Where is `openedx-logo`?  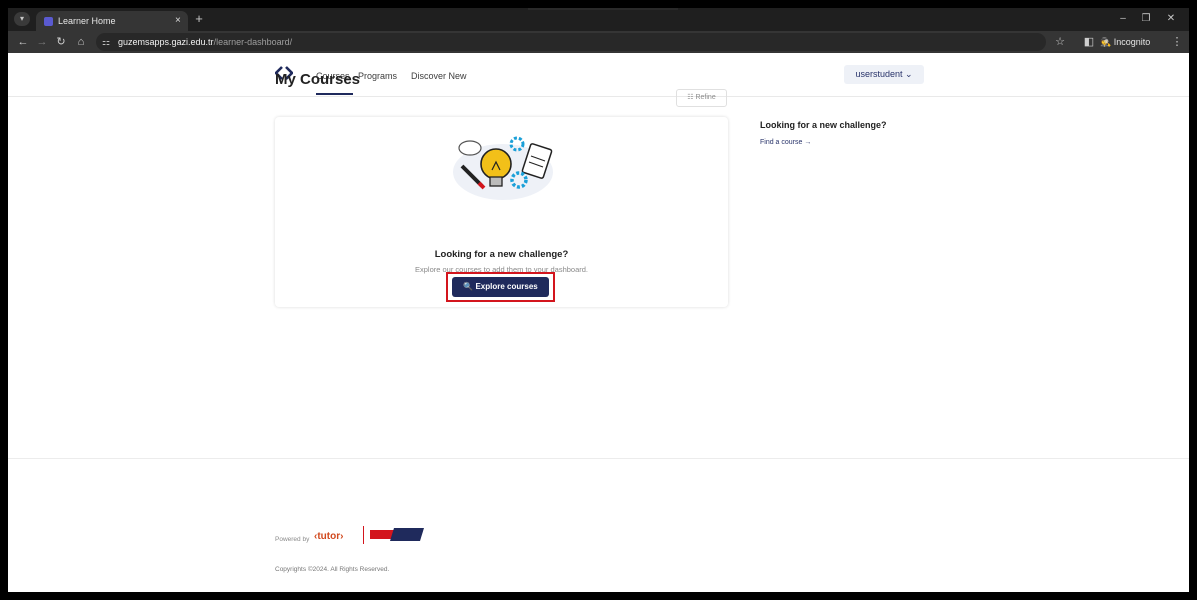 openedx-logo is located at coordinates (397, 534).